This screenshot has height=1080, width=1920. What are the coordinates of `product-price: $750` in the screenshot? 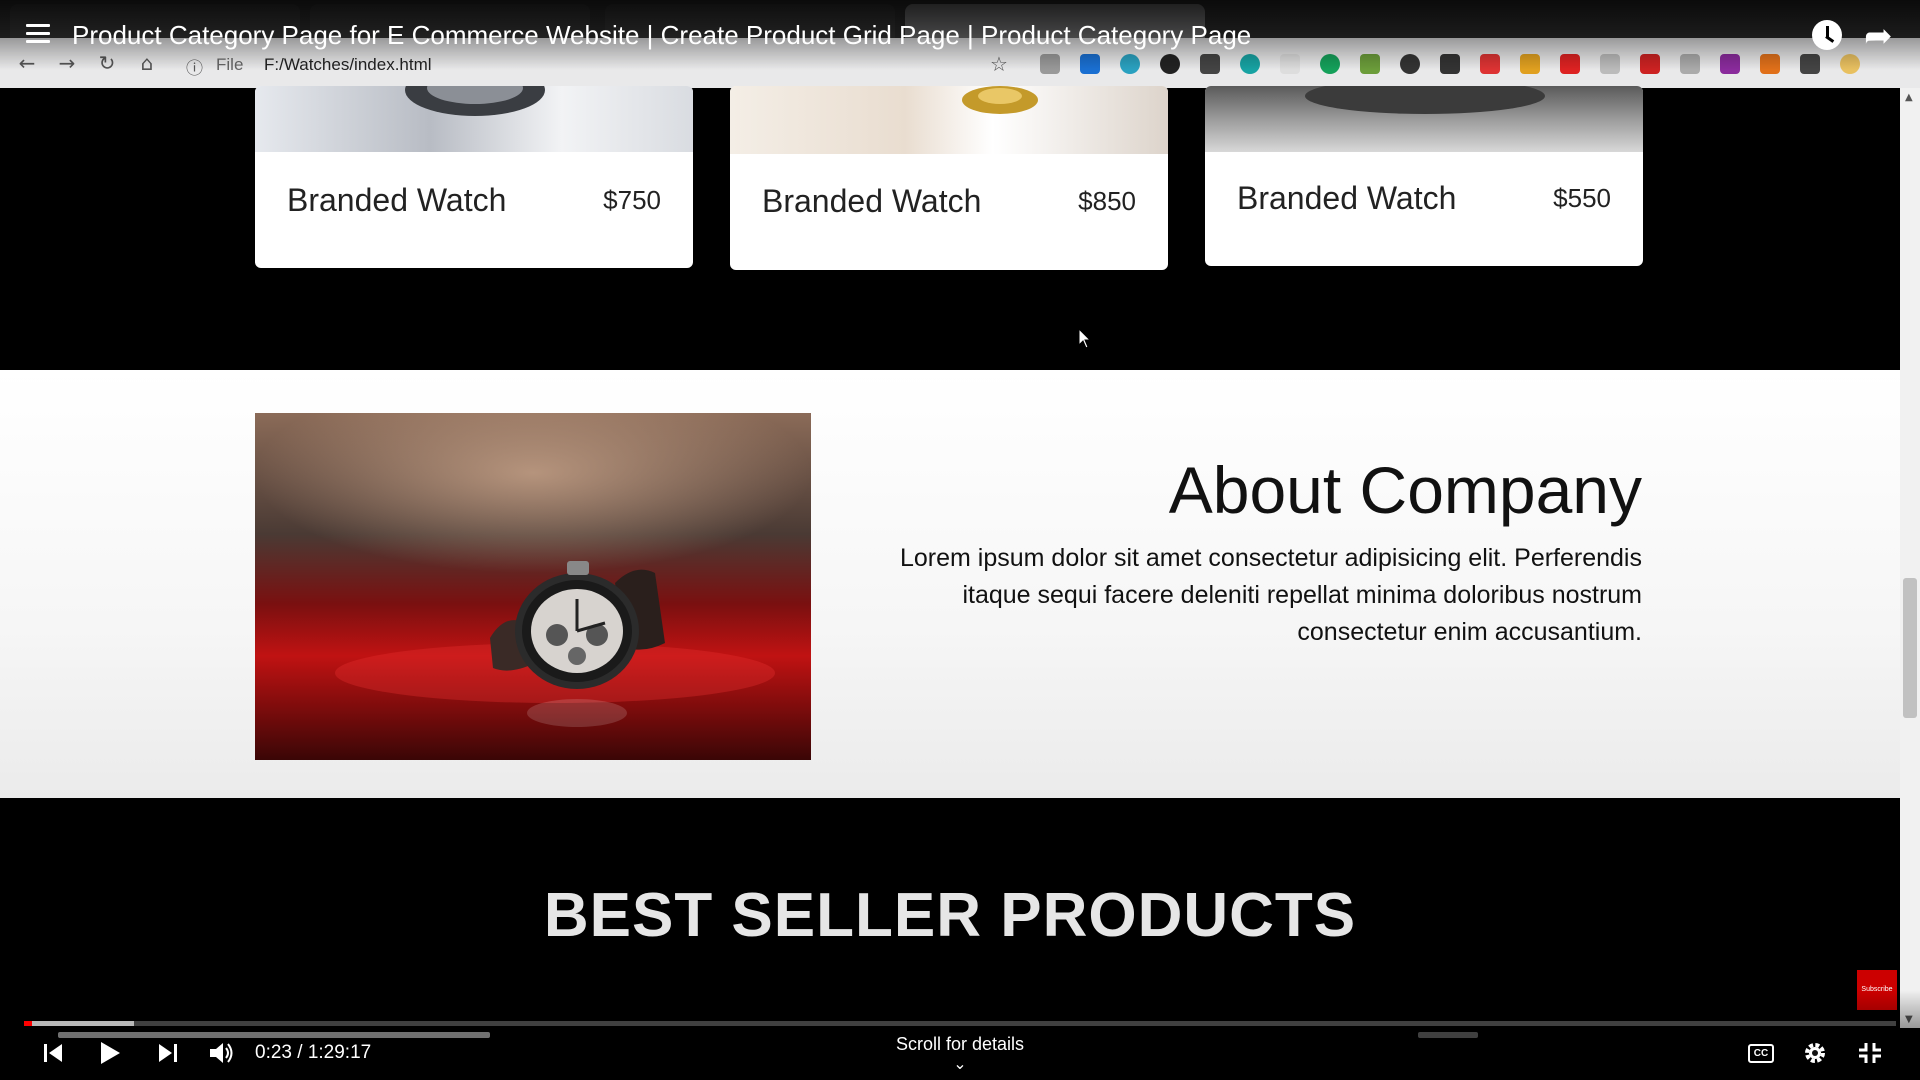 It's located at (632, 200).